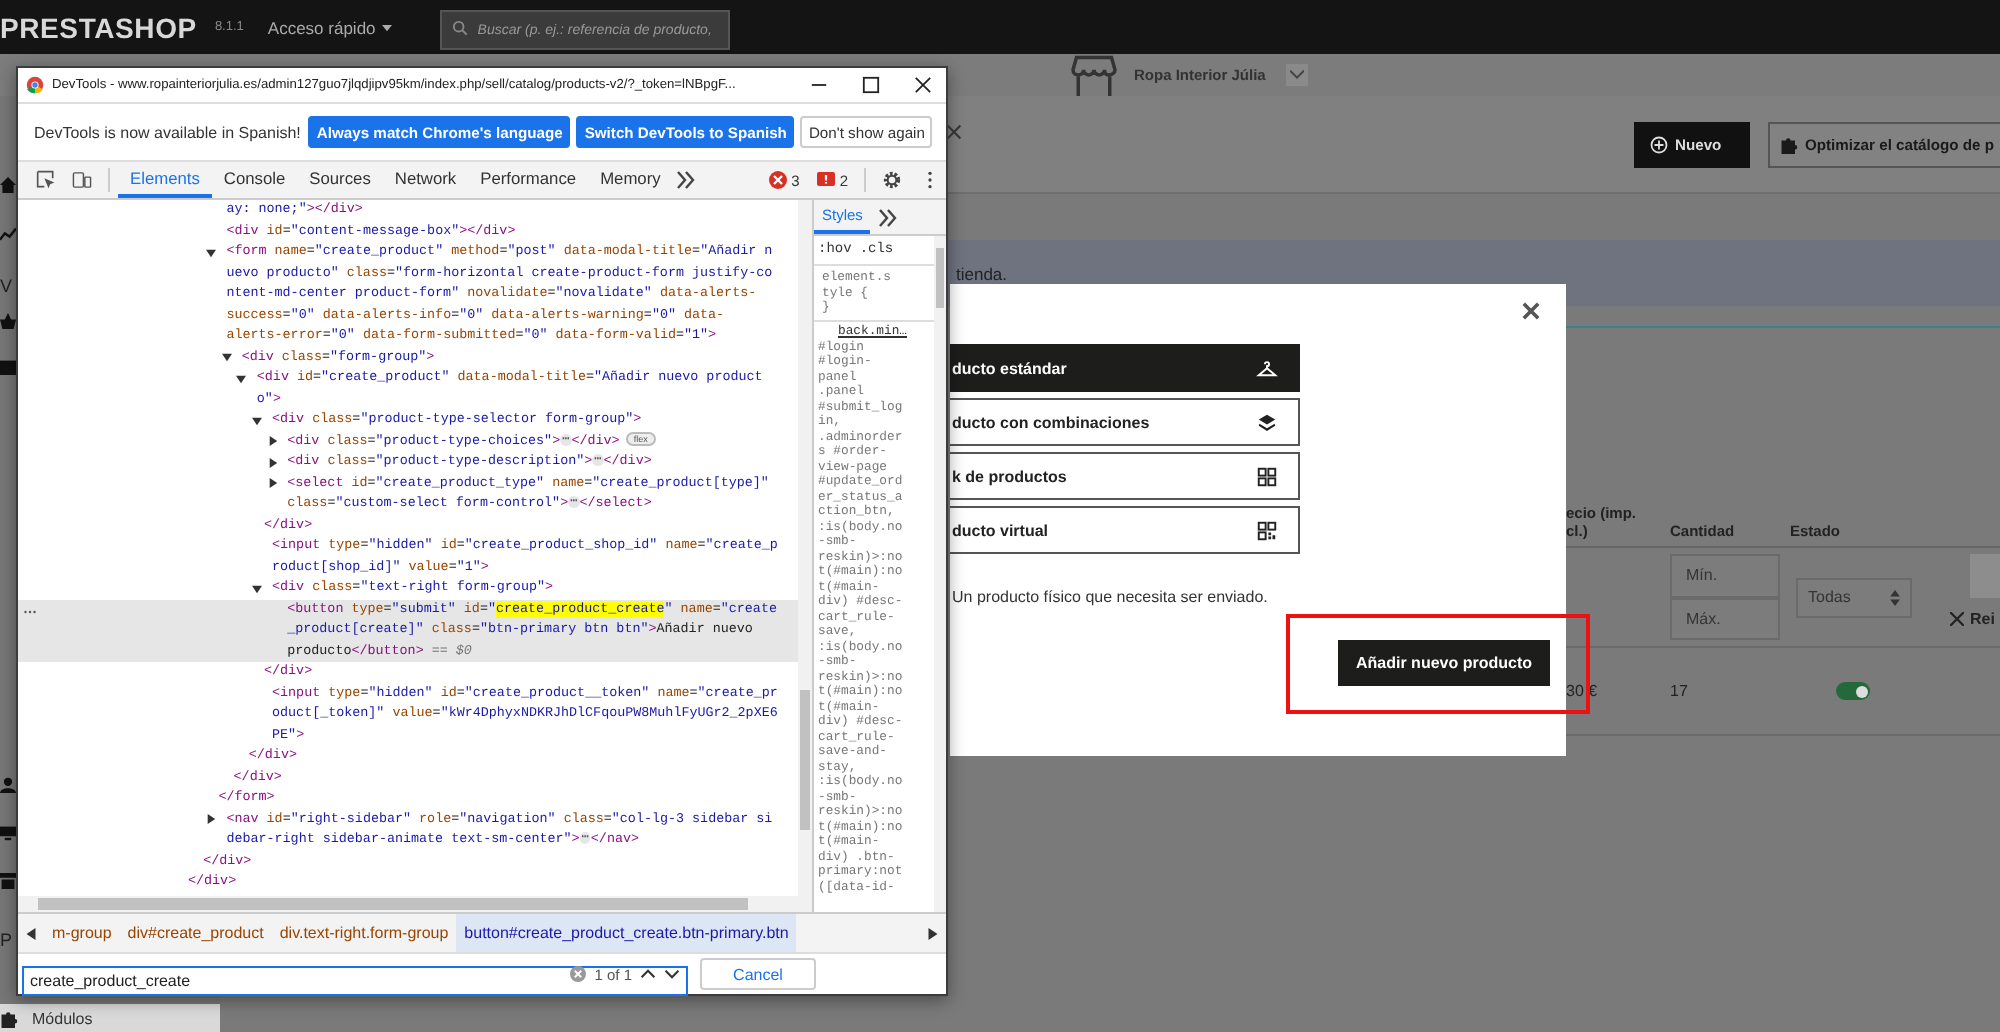  What do you see at coordinates (46, 180) in the screenshot?
I see `inspect-element-icon` at bounding box center [46, 180].